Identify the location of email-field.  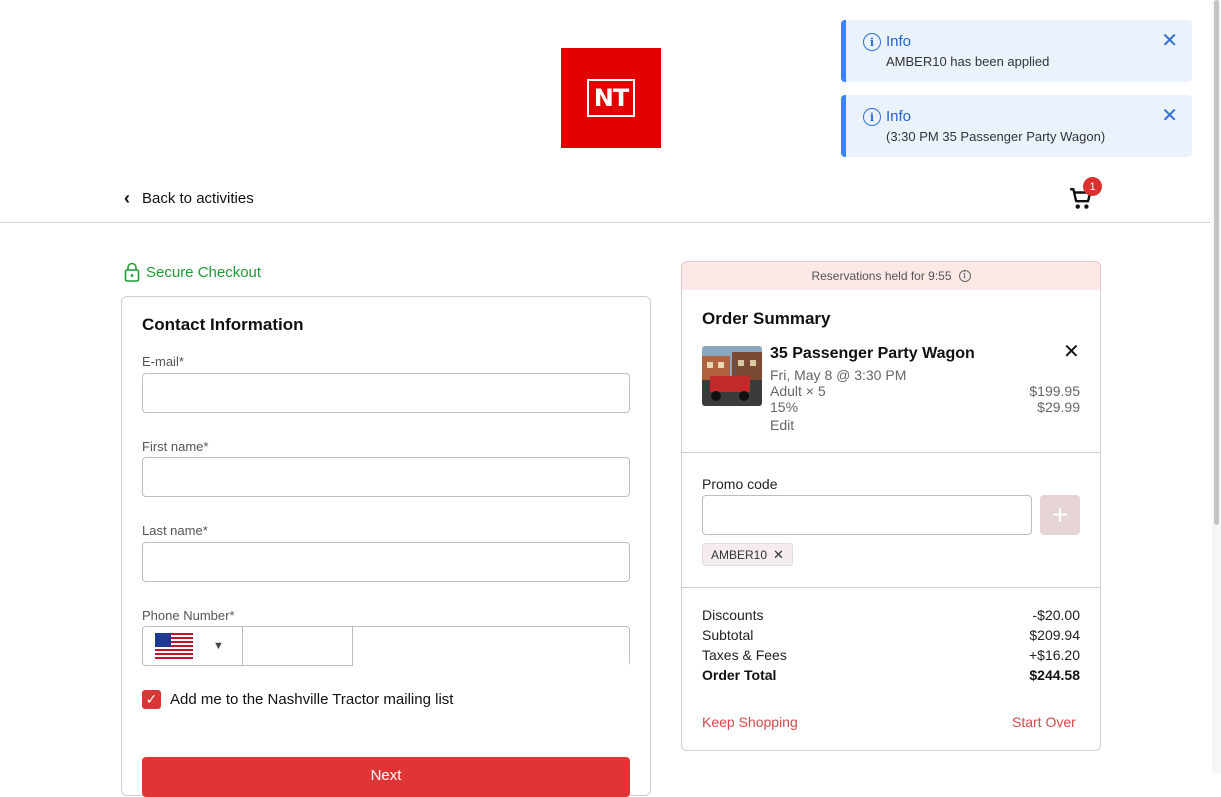
(386, 393).